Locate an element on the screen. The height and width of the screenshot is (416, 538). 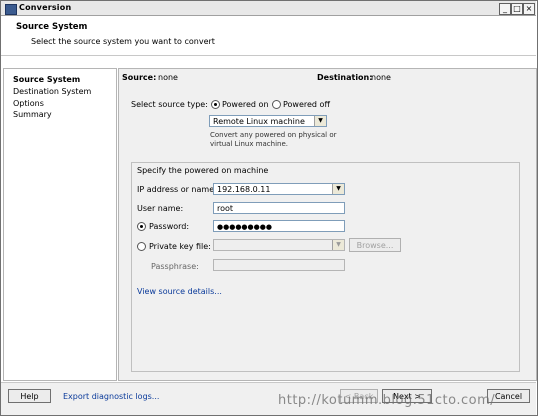
ip-address-combo: 192.168.0.11 ▼ is located at coordinates (279, 189).